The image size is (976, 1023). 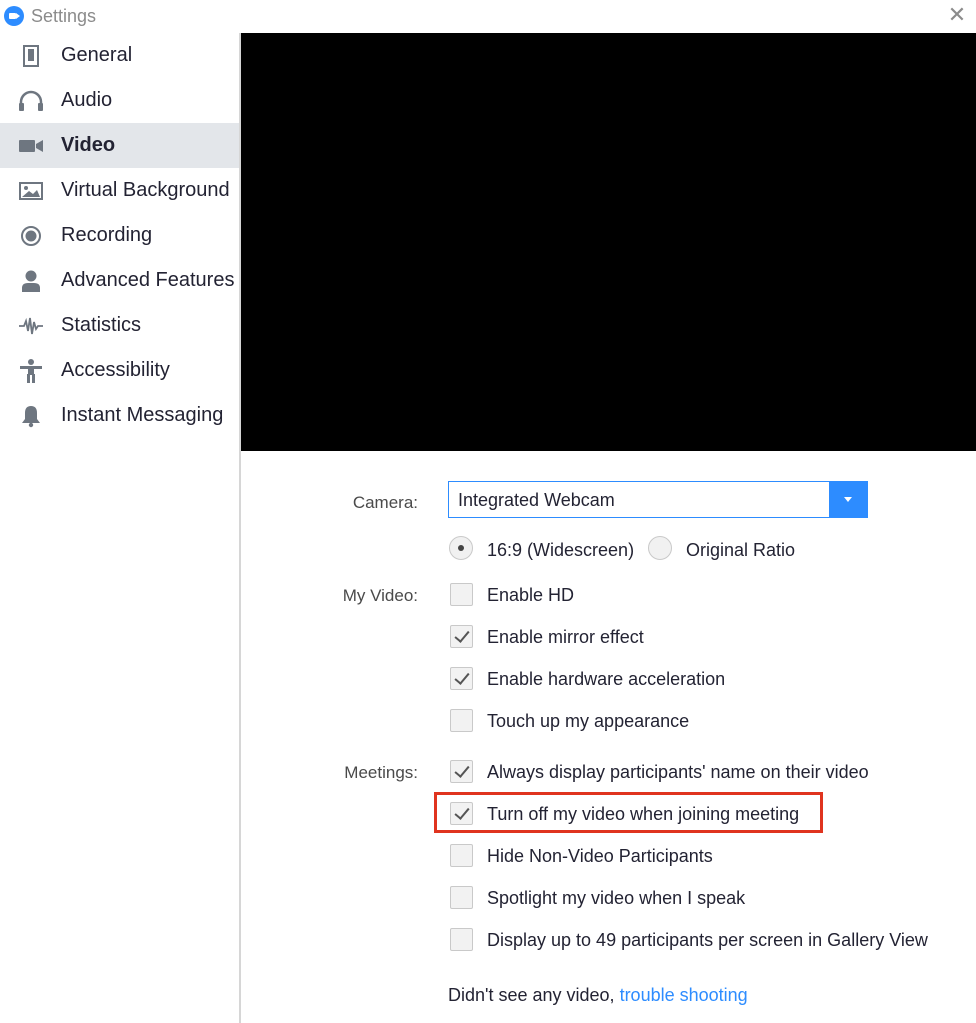 What do you see at coordinates (643, 814) in the screenshot?
I see `turn-off-video-label: Turn off my video when joining meeting` at bounding box center [643, 814].